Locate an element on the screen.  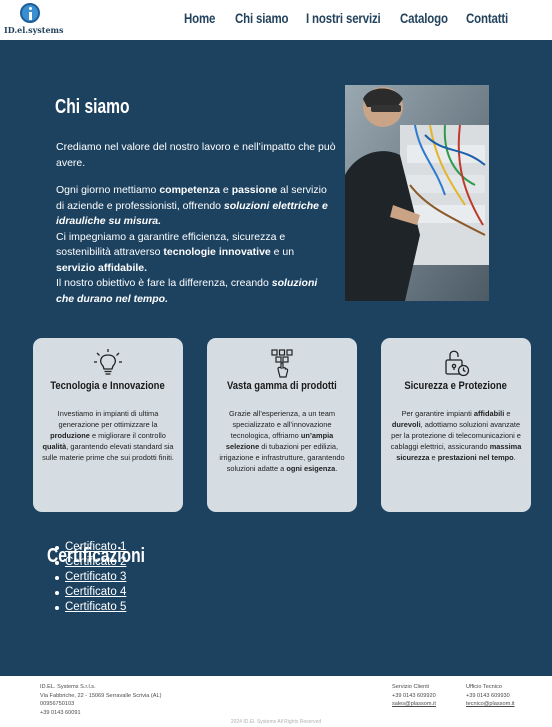
footer-tech-email: tecnico@plassom.it is located at coordinates (490, 704).